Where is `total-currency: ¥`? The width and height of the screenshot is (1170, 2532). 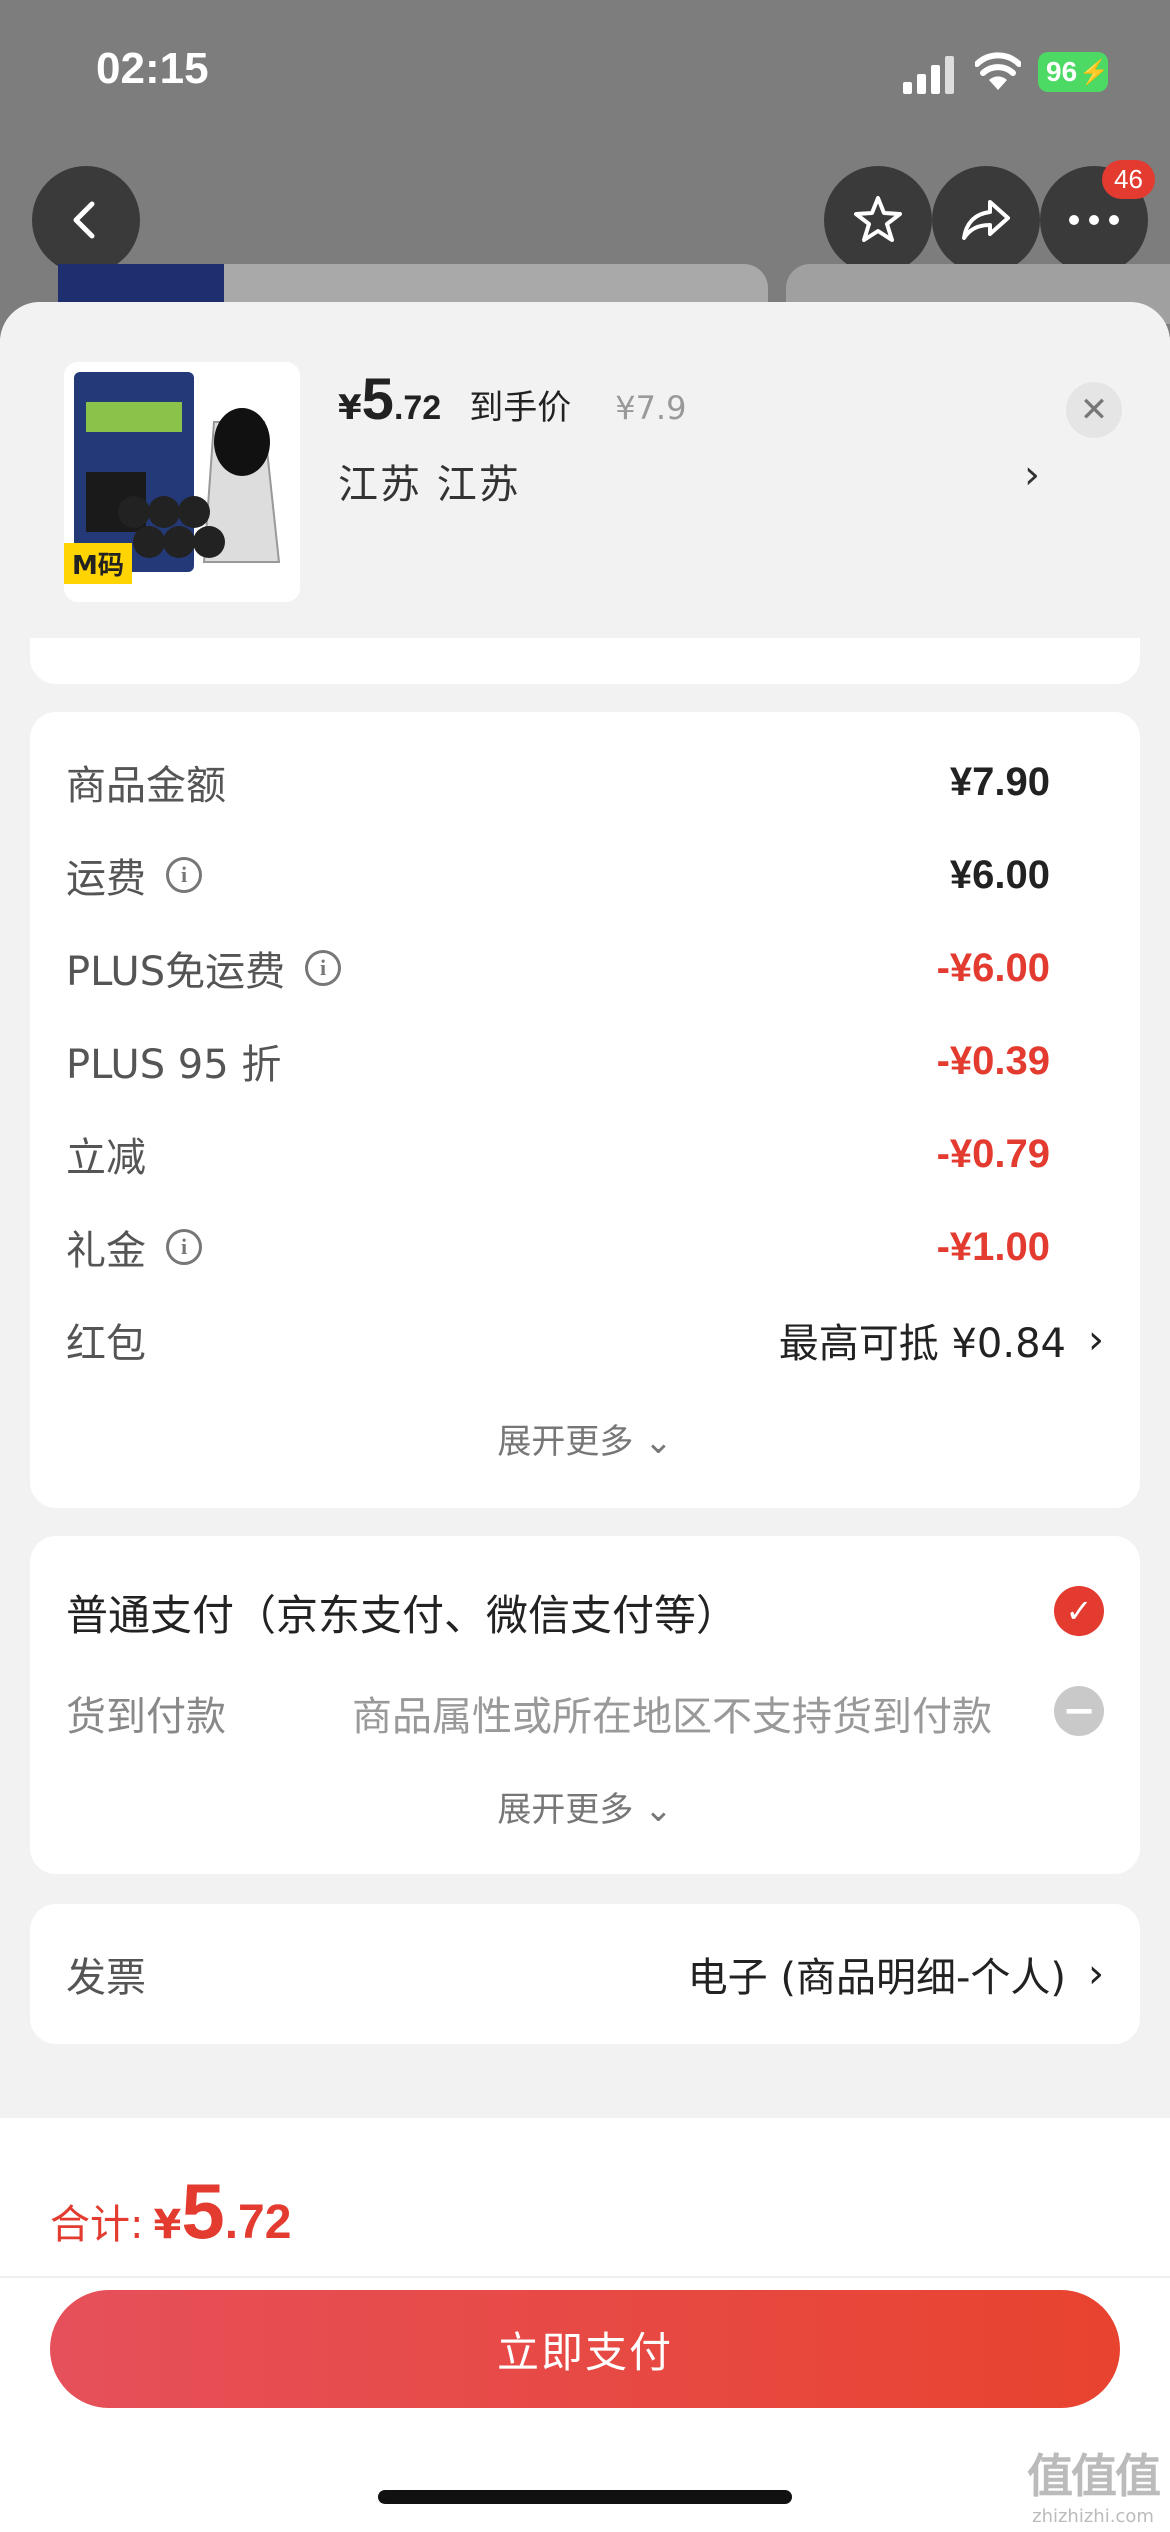 total-currency: ¥ is located at coordinates (167, 2225).